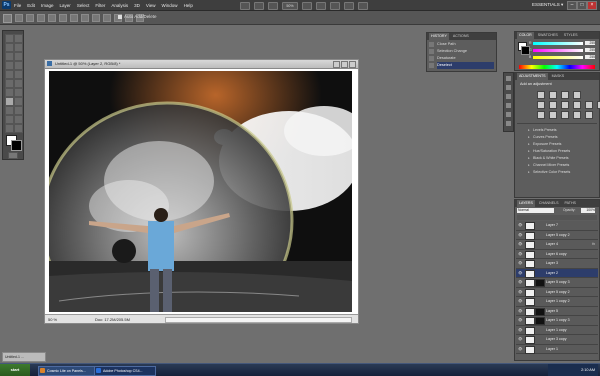 The width and height of the screenshot is (600, 376). What do you see at coordinates (572, 5) in the screenshot?
I see `minimize-icon: –` at bounding box center [572, 5].